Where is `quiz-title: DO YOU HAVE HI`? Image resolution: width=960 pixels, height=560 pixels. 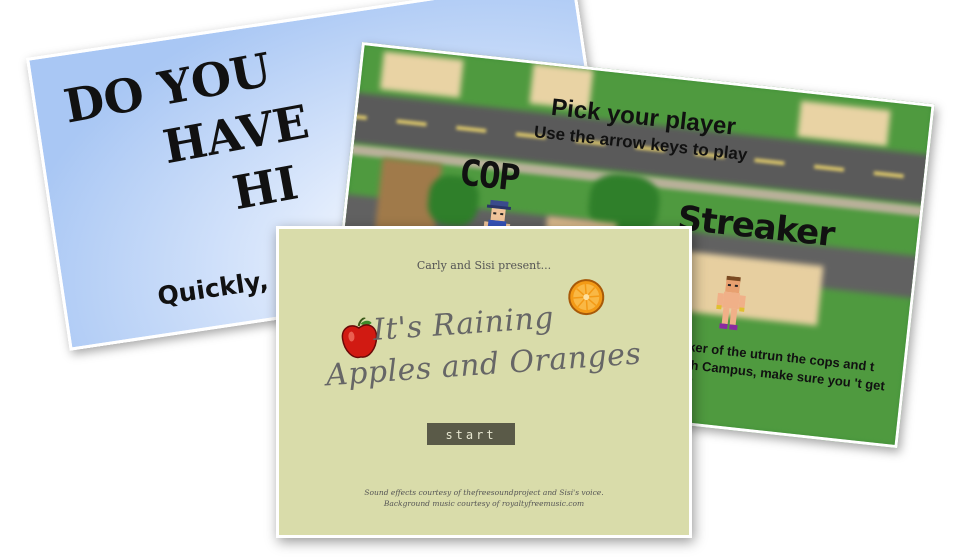 quiz-title: DO YOU HAVE HI is located at coordinates (191, 142).